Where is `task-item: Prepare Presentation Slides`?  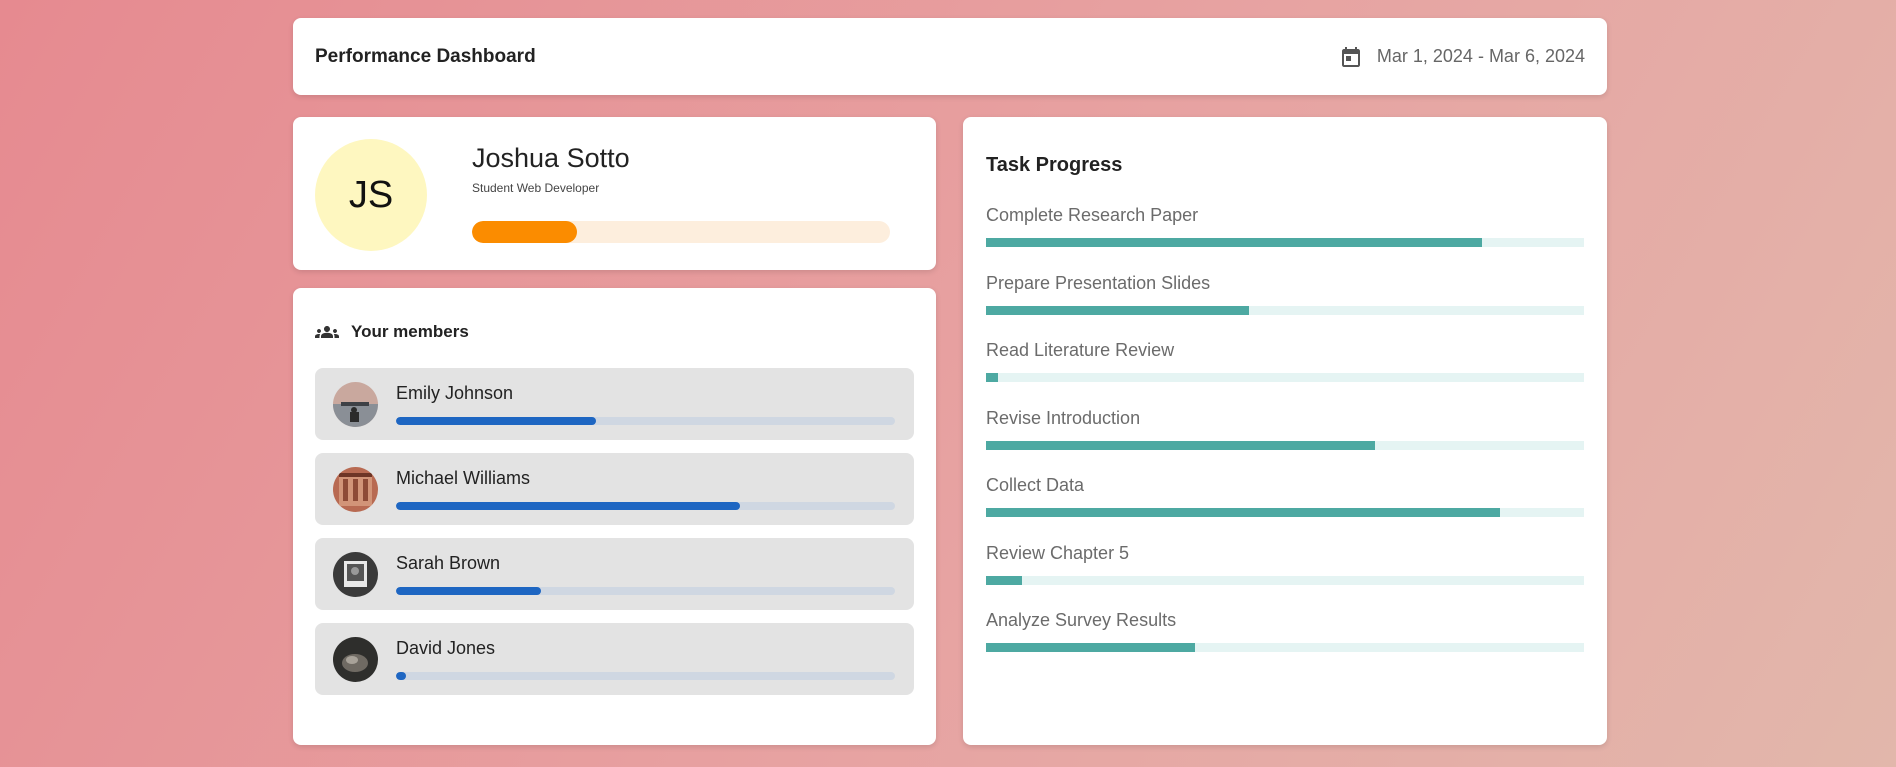 task-item: Prepare Presentation Slides is located at coordinates (1285, 307).